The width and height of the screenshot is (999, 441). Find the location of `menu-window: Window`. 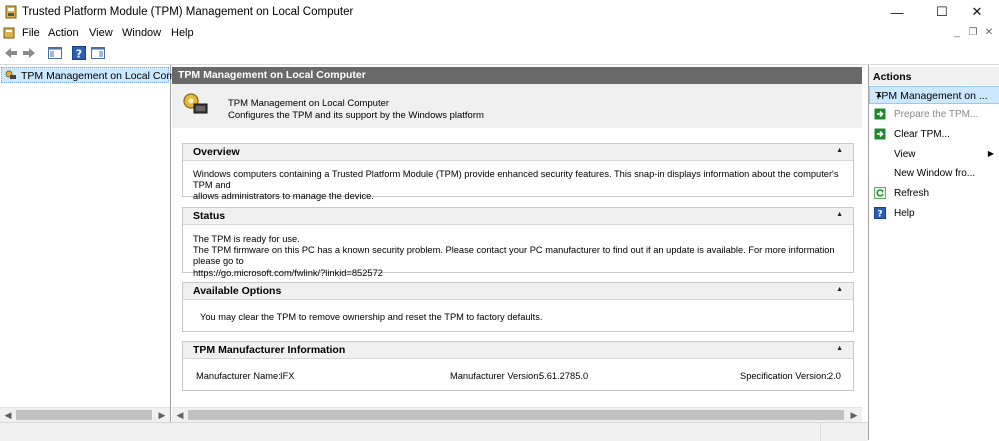

menu-window: Window is located at coordinates (141, 33).